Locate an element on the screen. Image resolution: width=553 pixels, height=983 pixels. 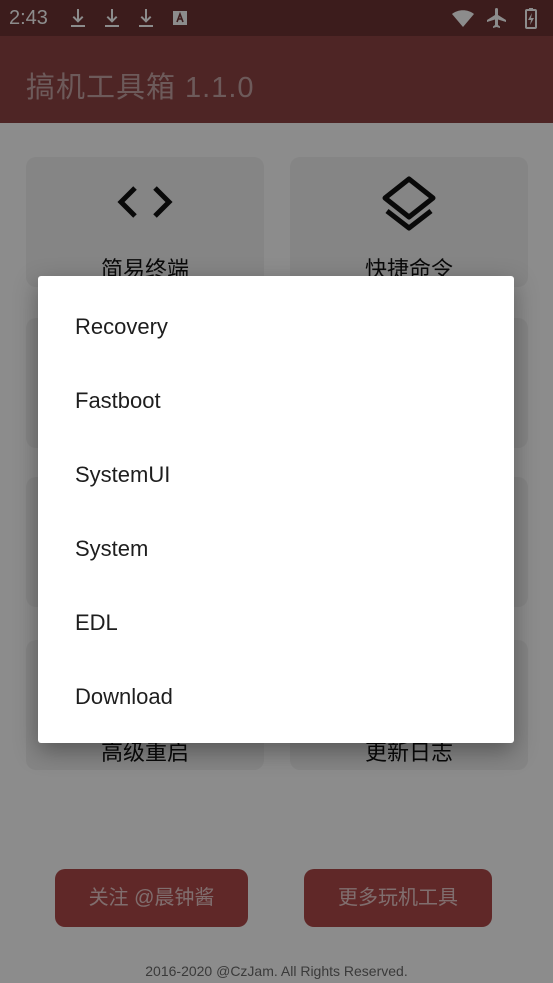
menu-item-fastboot: Fastboot is located at coordinates (276, 401).